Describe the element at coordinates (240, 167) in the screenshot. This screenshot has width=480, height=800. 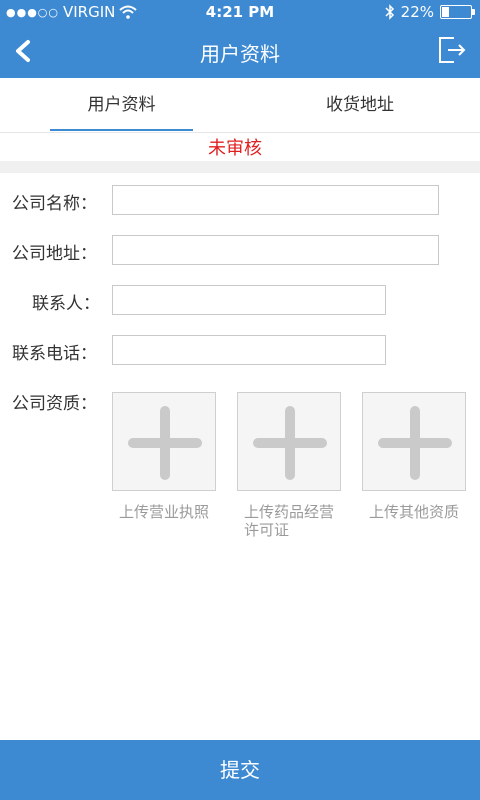
I see `section-divider` at that location.